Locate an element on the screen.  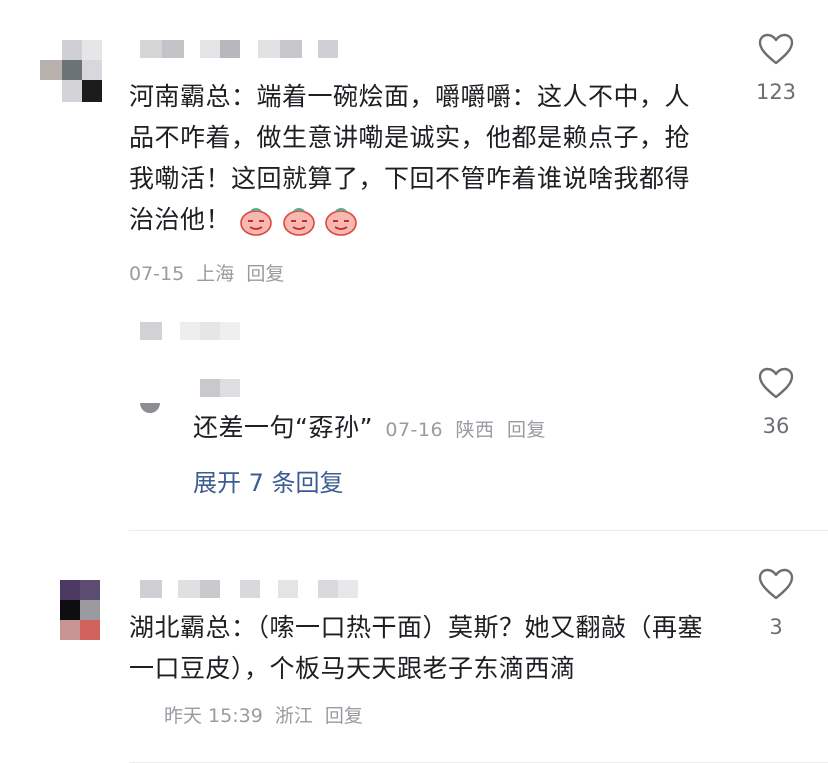
reply-location: 陕西 is located at coordinates (475, 430).